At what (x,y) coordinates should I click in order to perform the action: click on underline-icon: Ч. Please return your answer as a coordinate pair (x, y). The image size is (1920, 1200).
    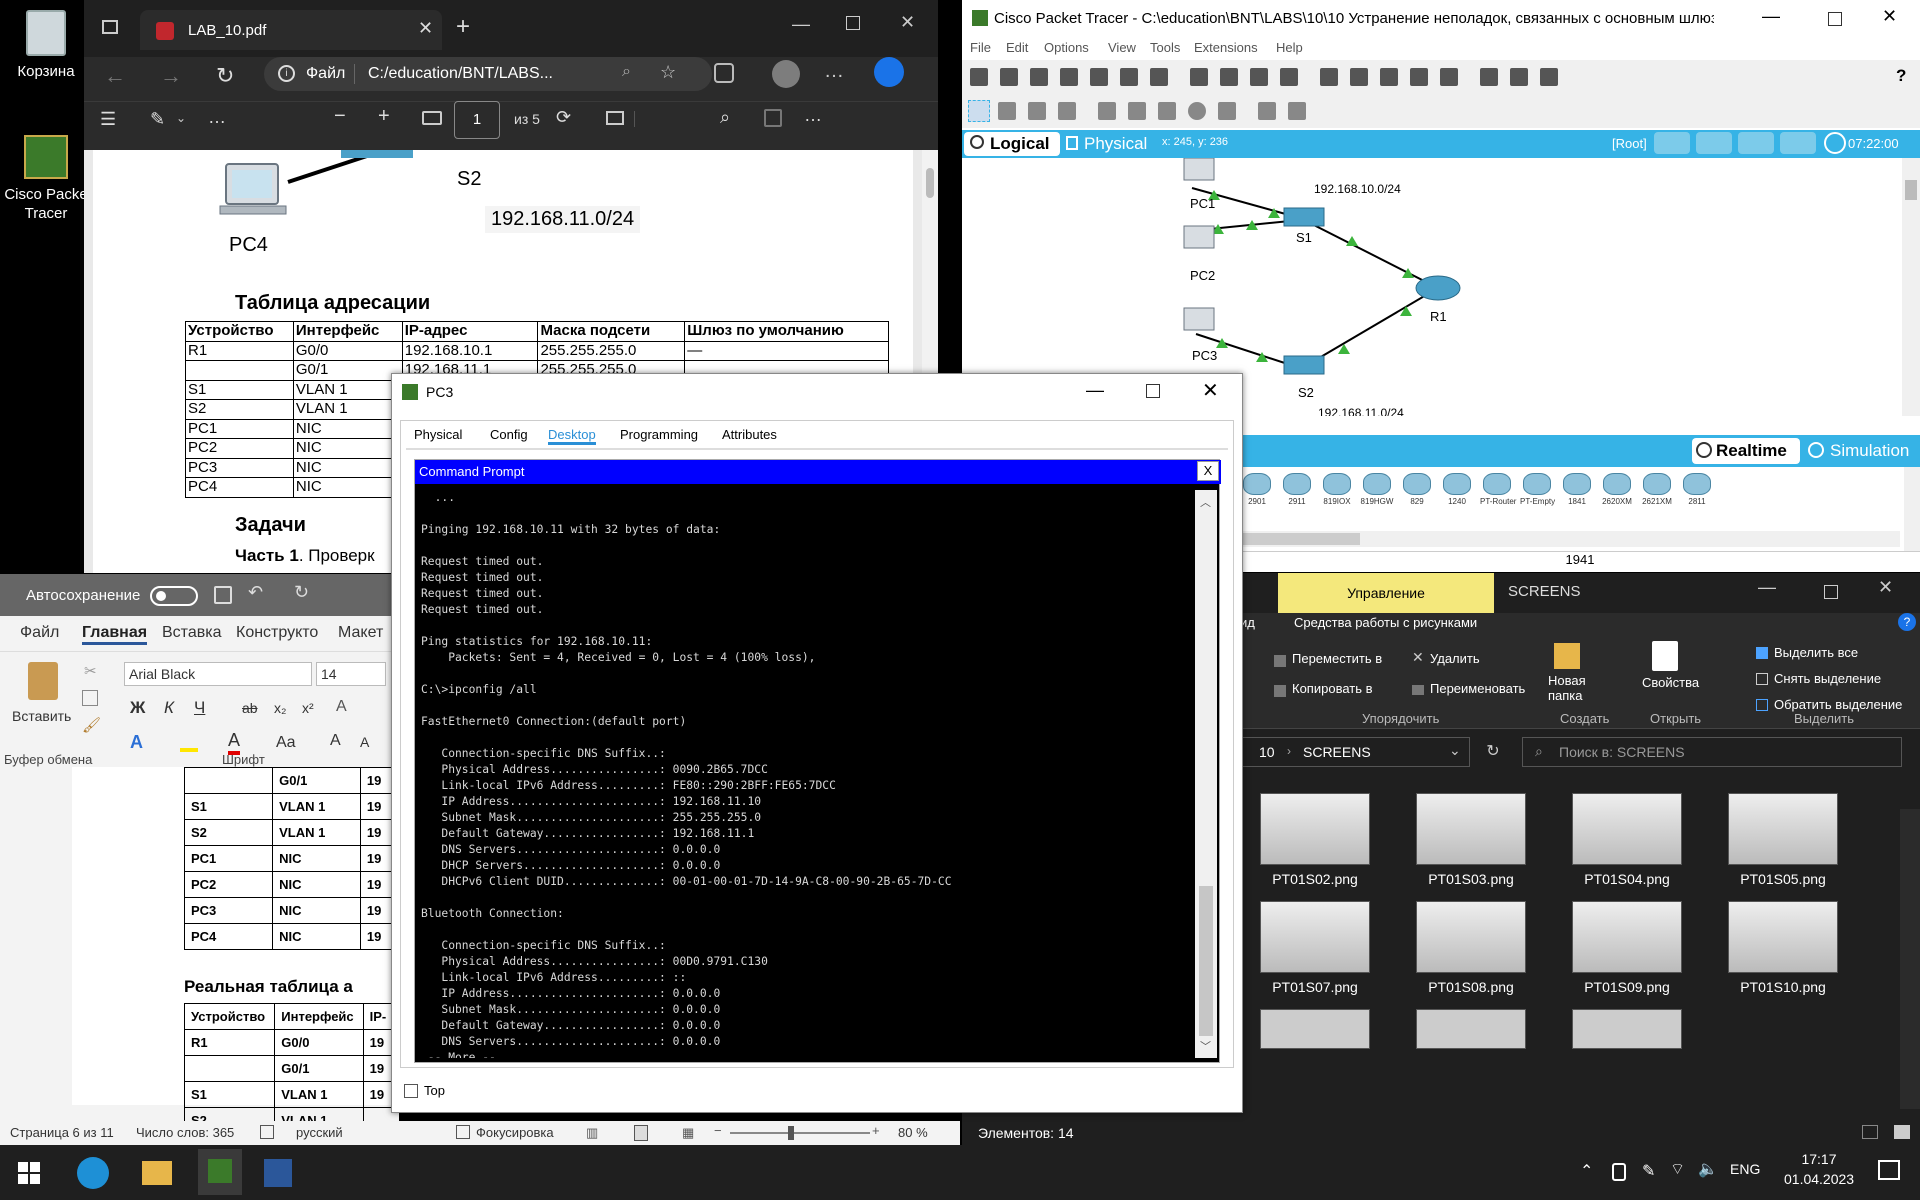
    Looking at the image, I should click on (199, 708).